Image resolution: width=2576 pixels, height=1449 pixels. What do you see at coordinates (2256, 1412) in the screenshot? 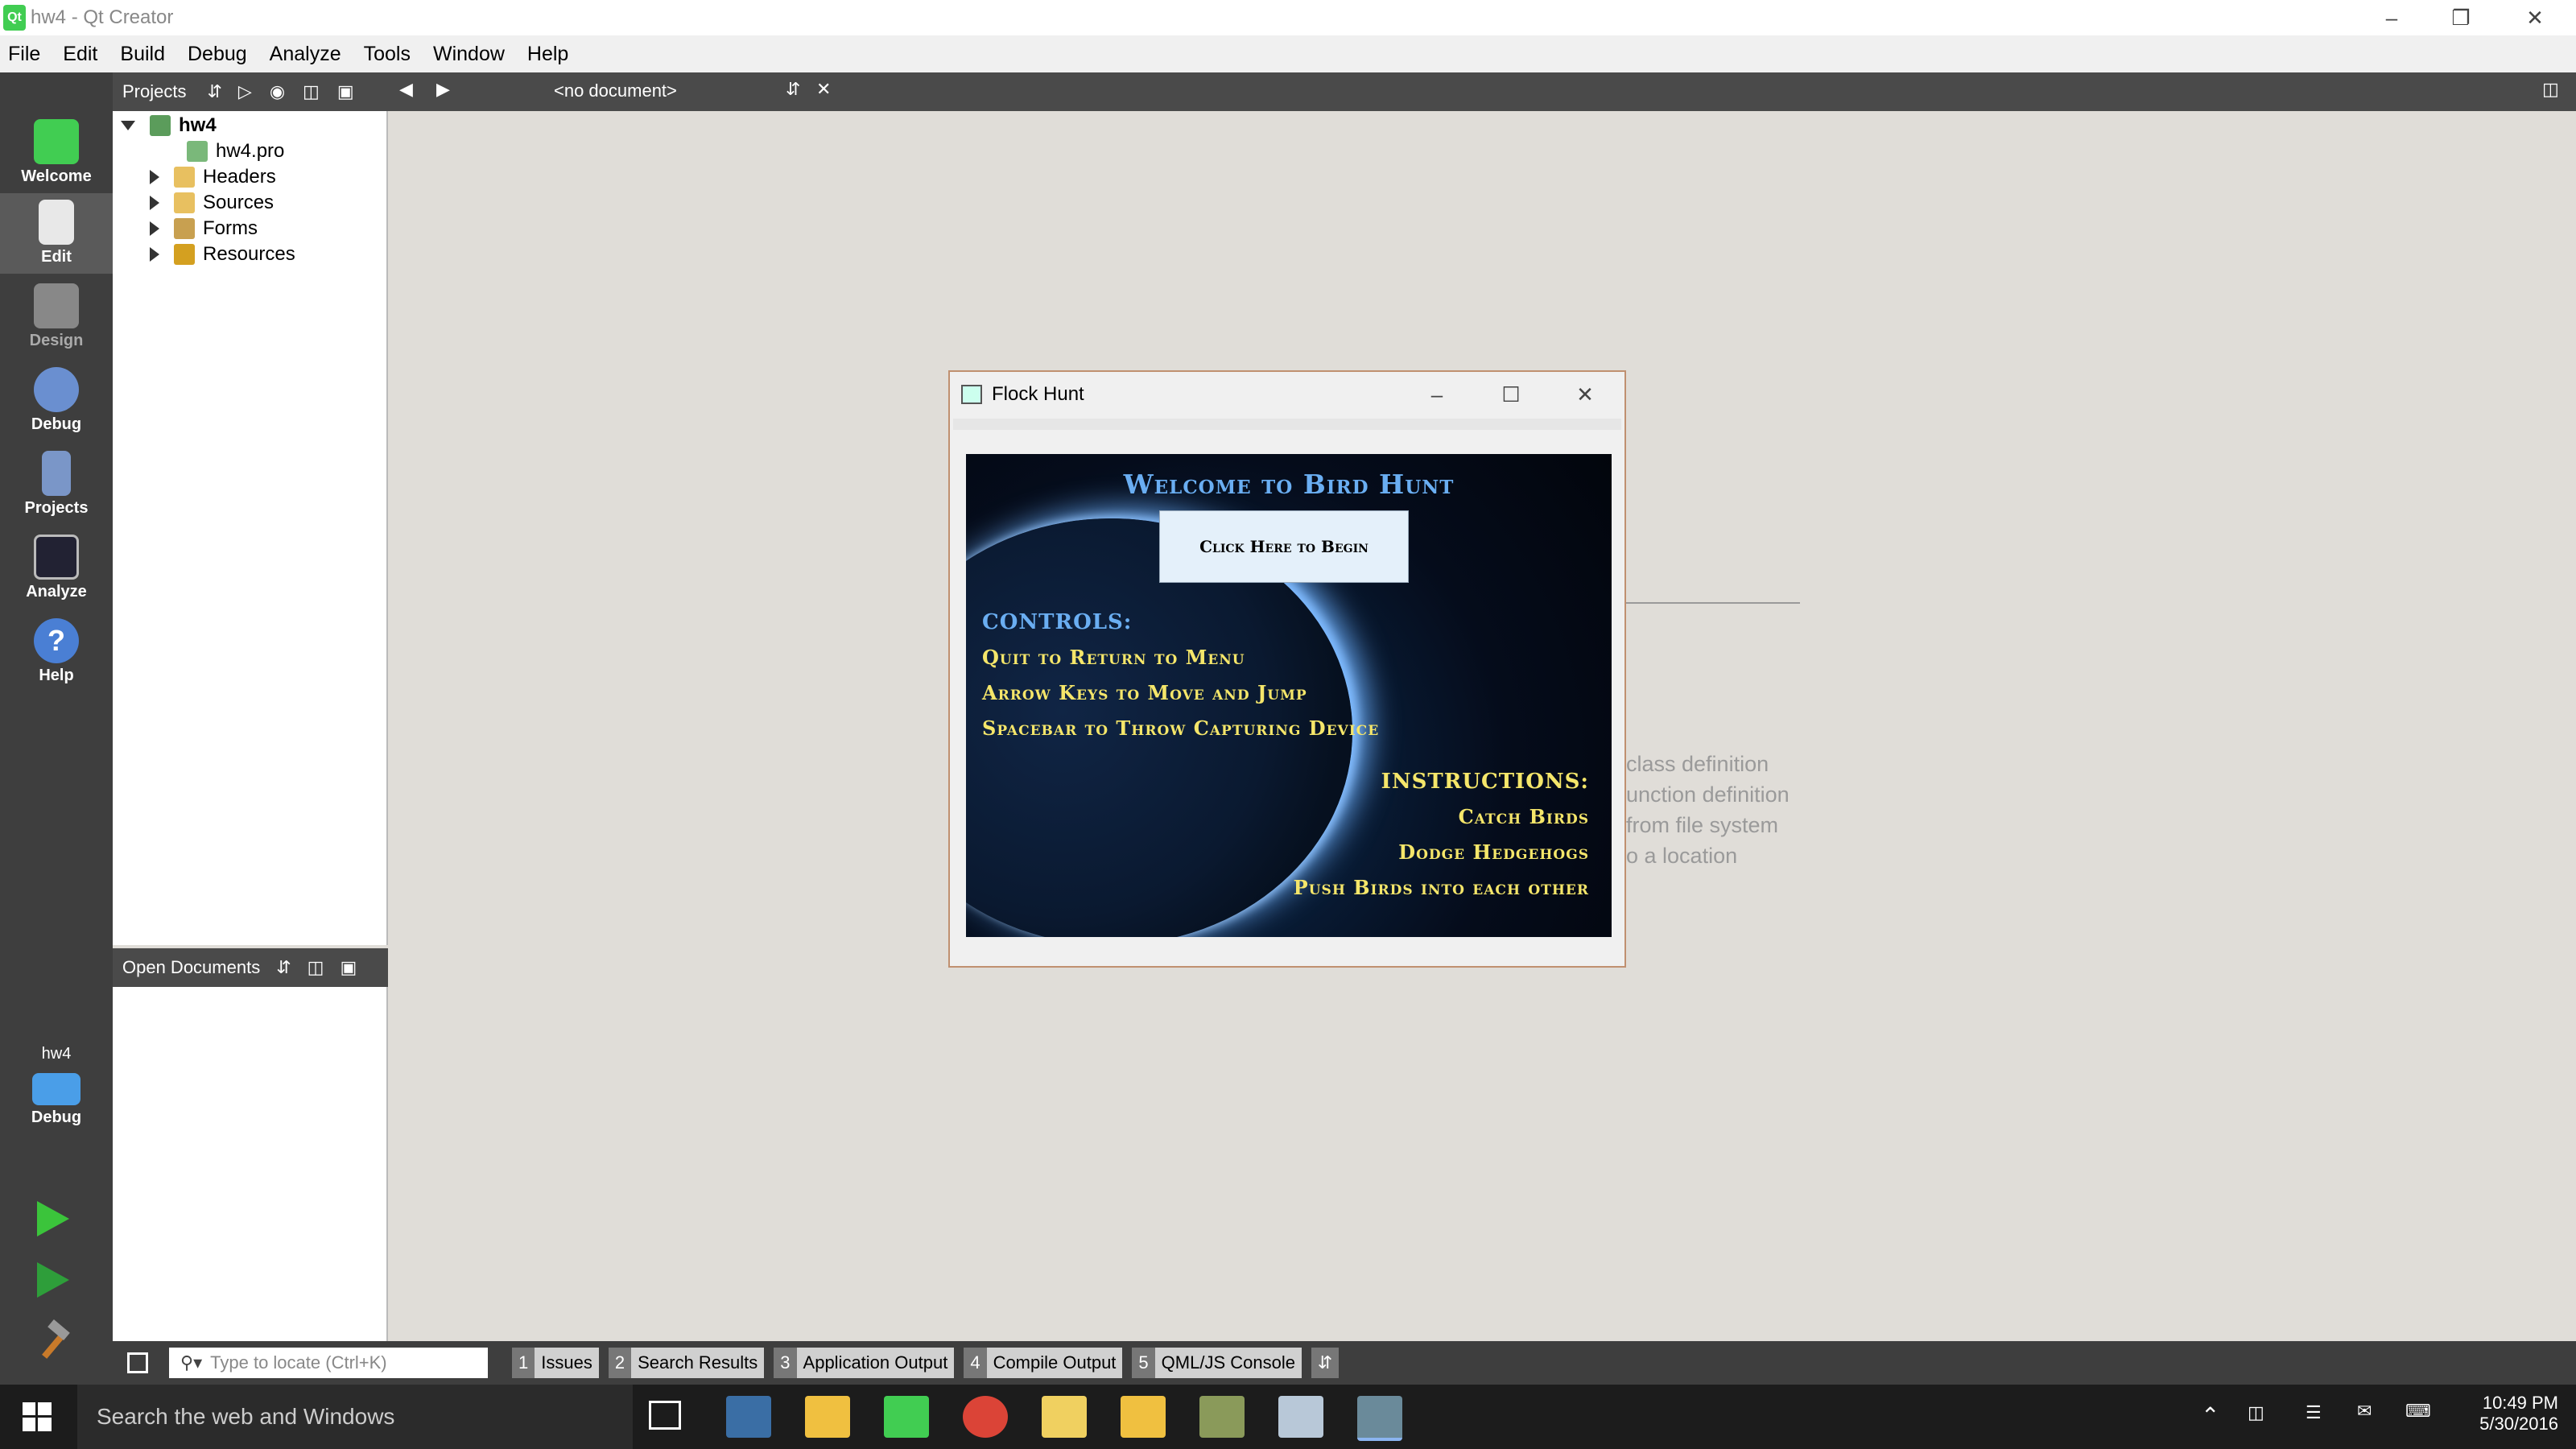
I see `battery-icon: ◫` at bounding box center [2256, 1412].